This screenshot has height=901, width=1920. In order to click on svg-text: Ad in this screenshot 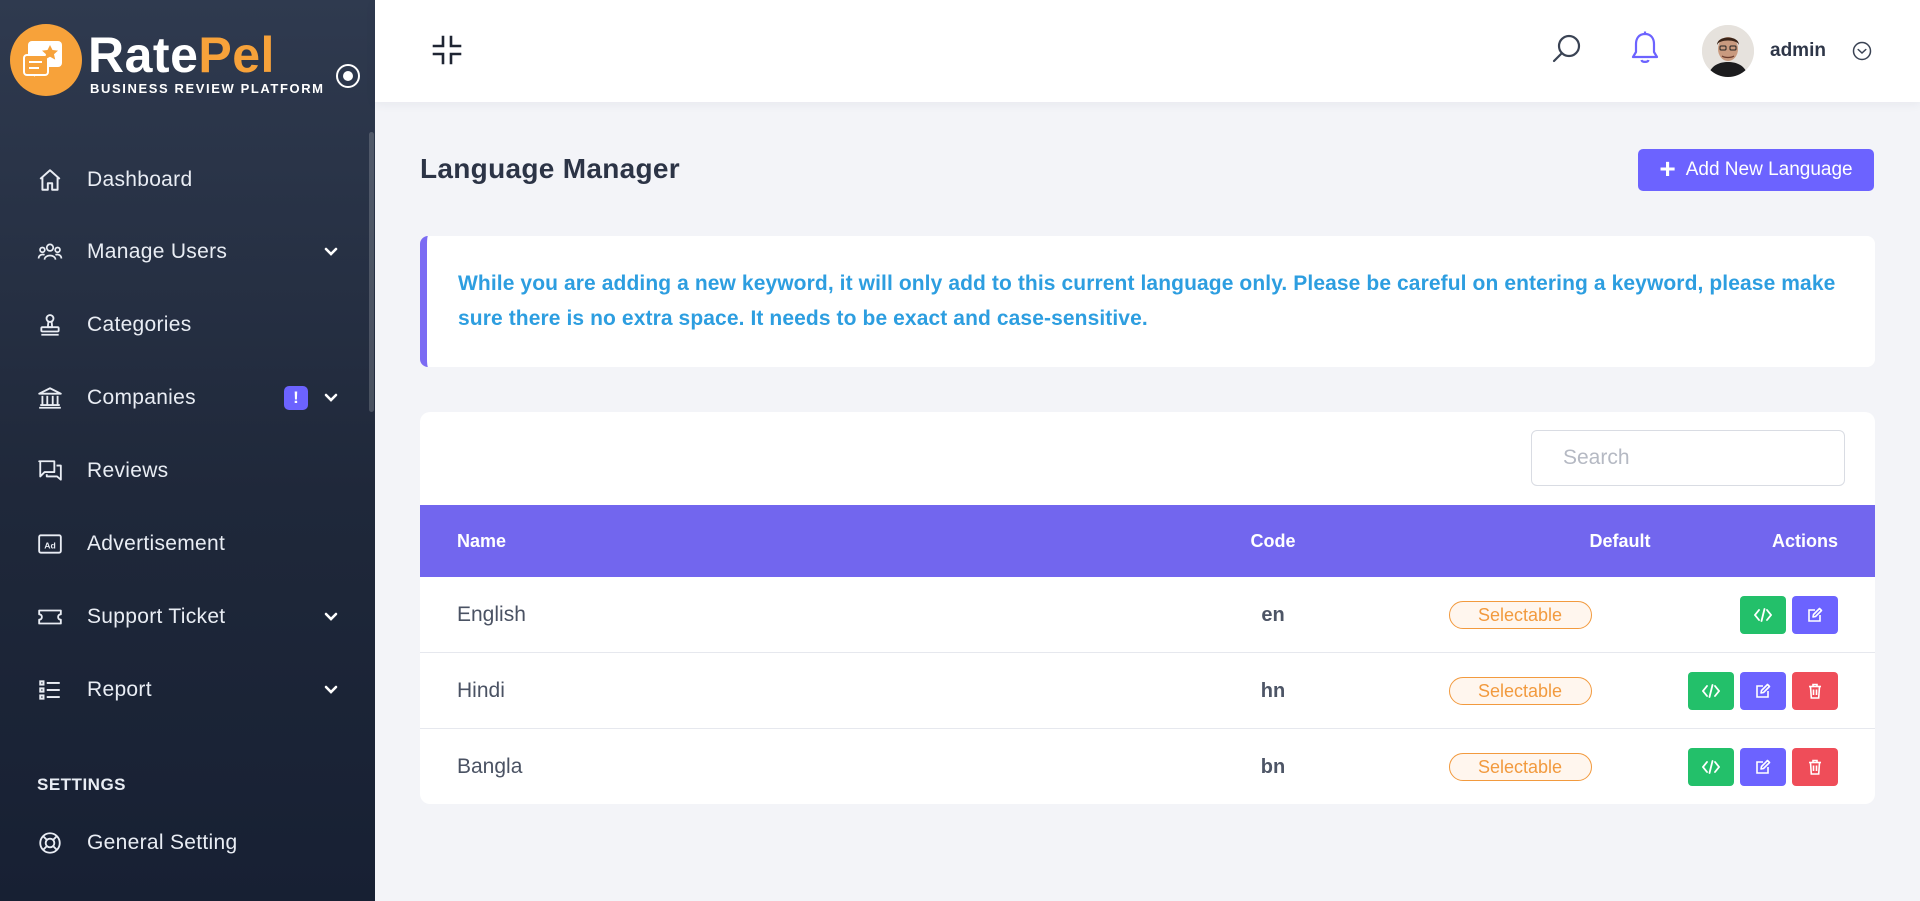, I will do `click(50, 545)`.